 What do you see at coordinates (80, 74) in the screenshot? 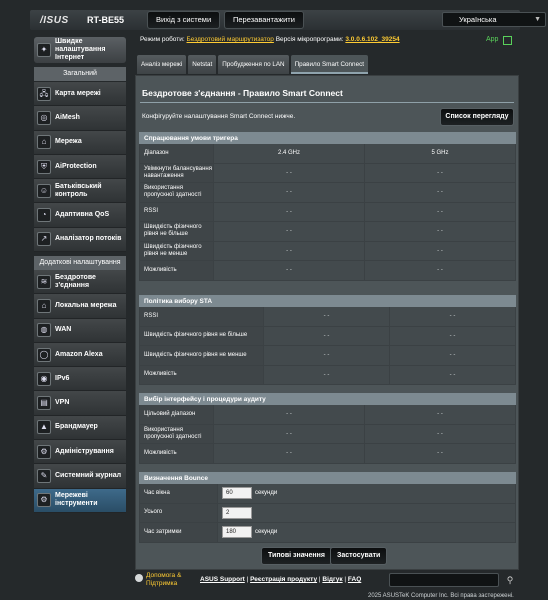
I see `general-section-header: Загальний` at bounding box center [80, 74].